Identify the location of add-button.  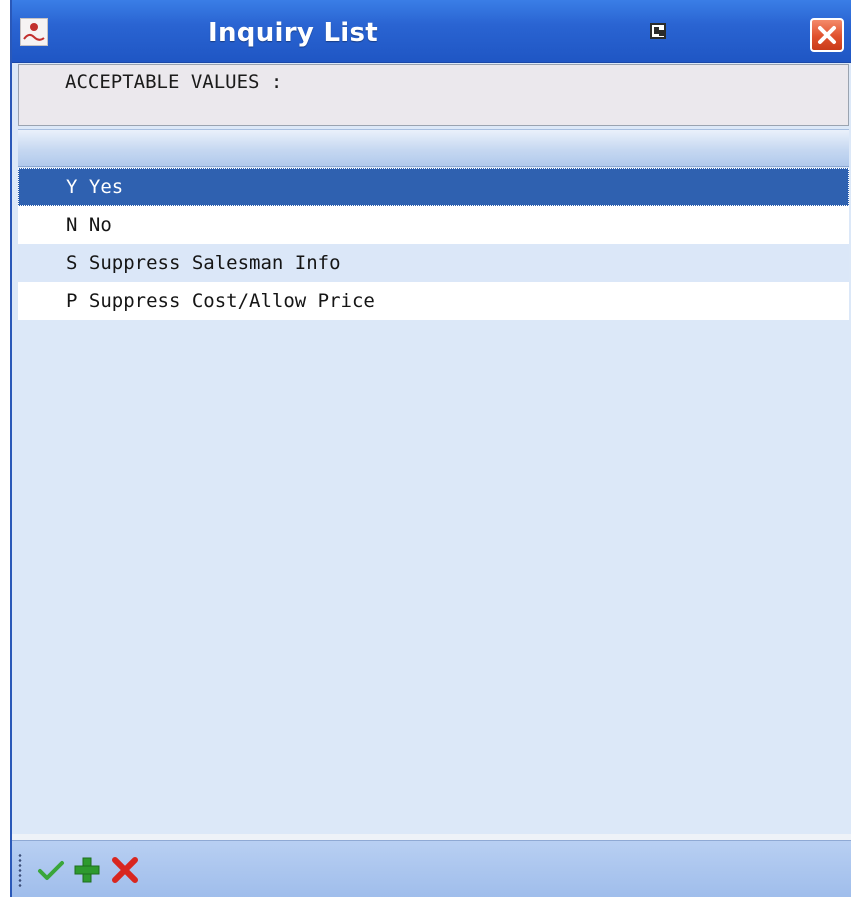
(87, 870).